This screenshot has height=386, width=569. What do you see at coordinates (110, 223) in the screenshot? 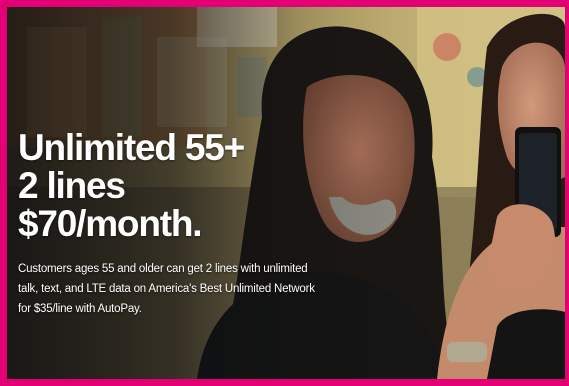
I see `headline-line-3: $70/month.` at bounding box center [110, 223].